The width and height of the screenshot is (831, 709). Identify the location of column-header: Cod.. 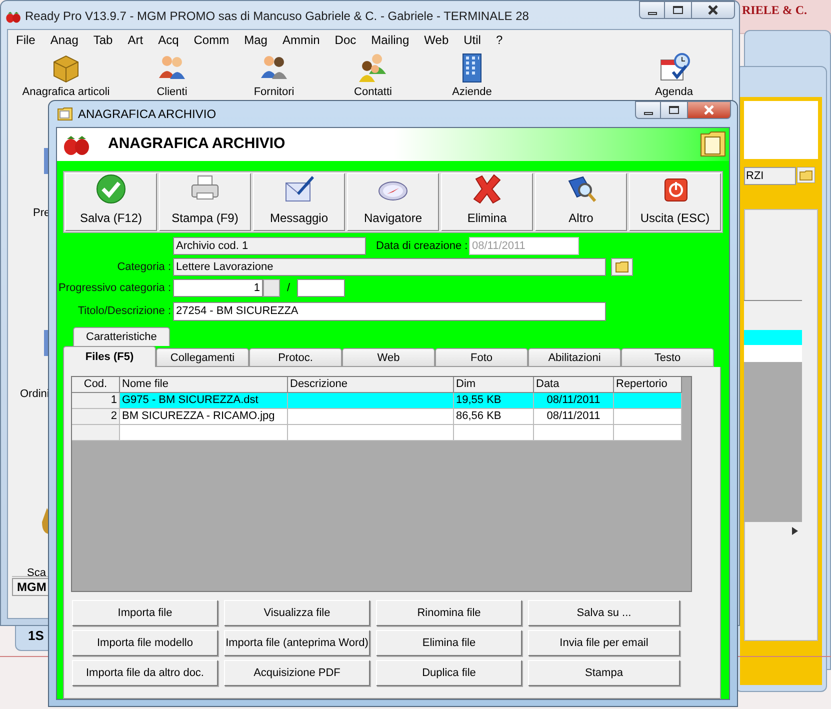
(96, 385).